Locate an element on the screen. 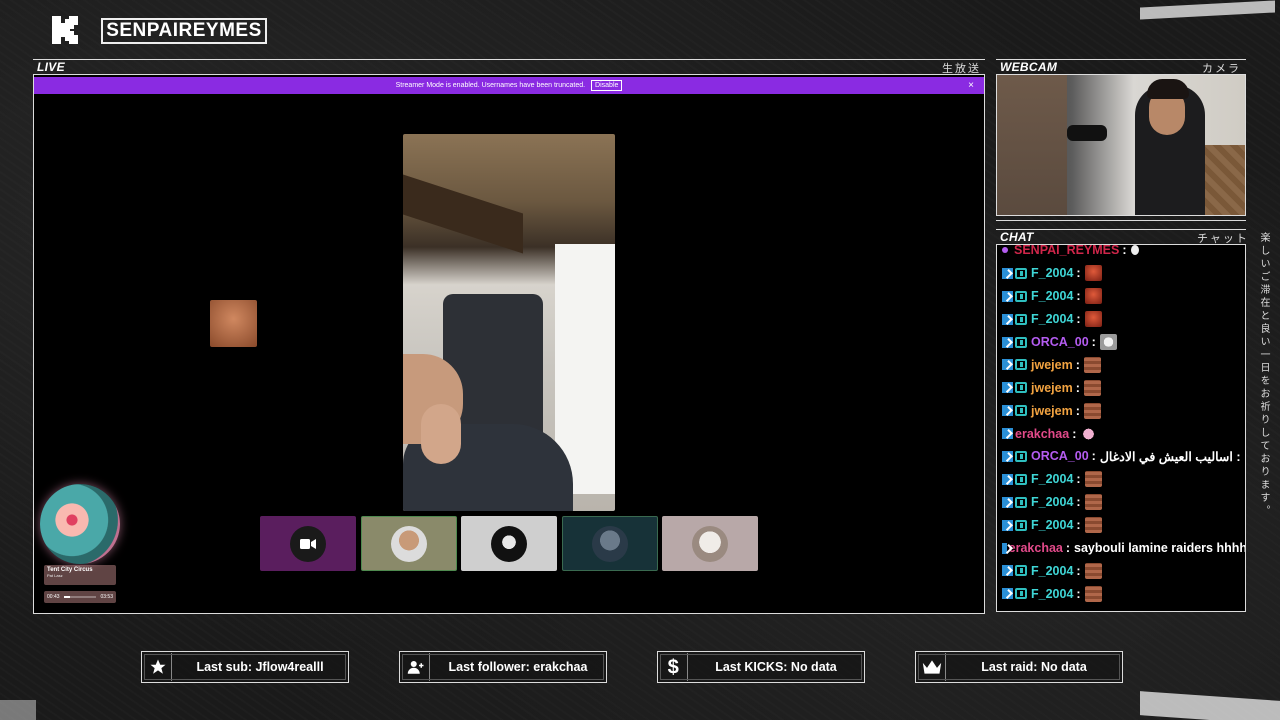 The width and height of the screenshot is (1280, 720). last-sub-text: Last sub: Jflow4realll is located at coordinates (260, 667).